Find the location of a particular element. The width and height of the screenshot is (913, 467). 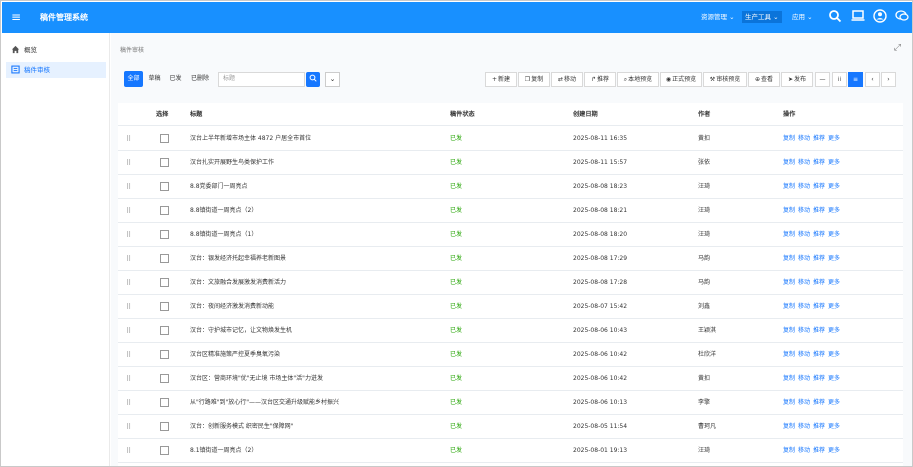

formal-preview-button: ◉正式预览 is located at coordinates (681, 79).